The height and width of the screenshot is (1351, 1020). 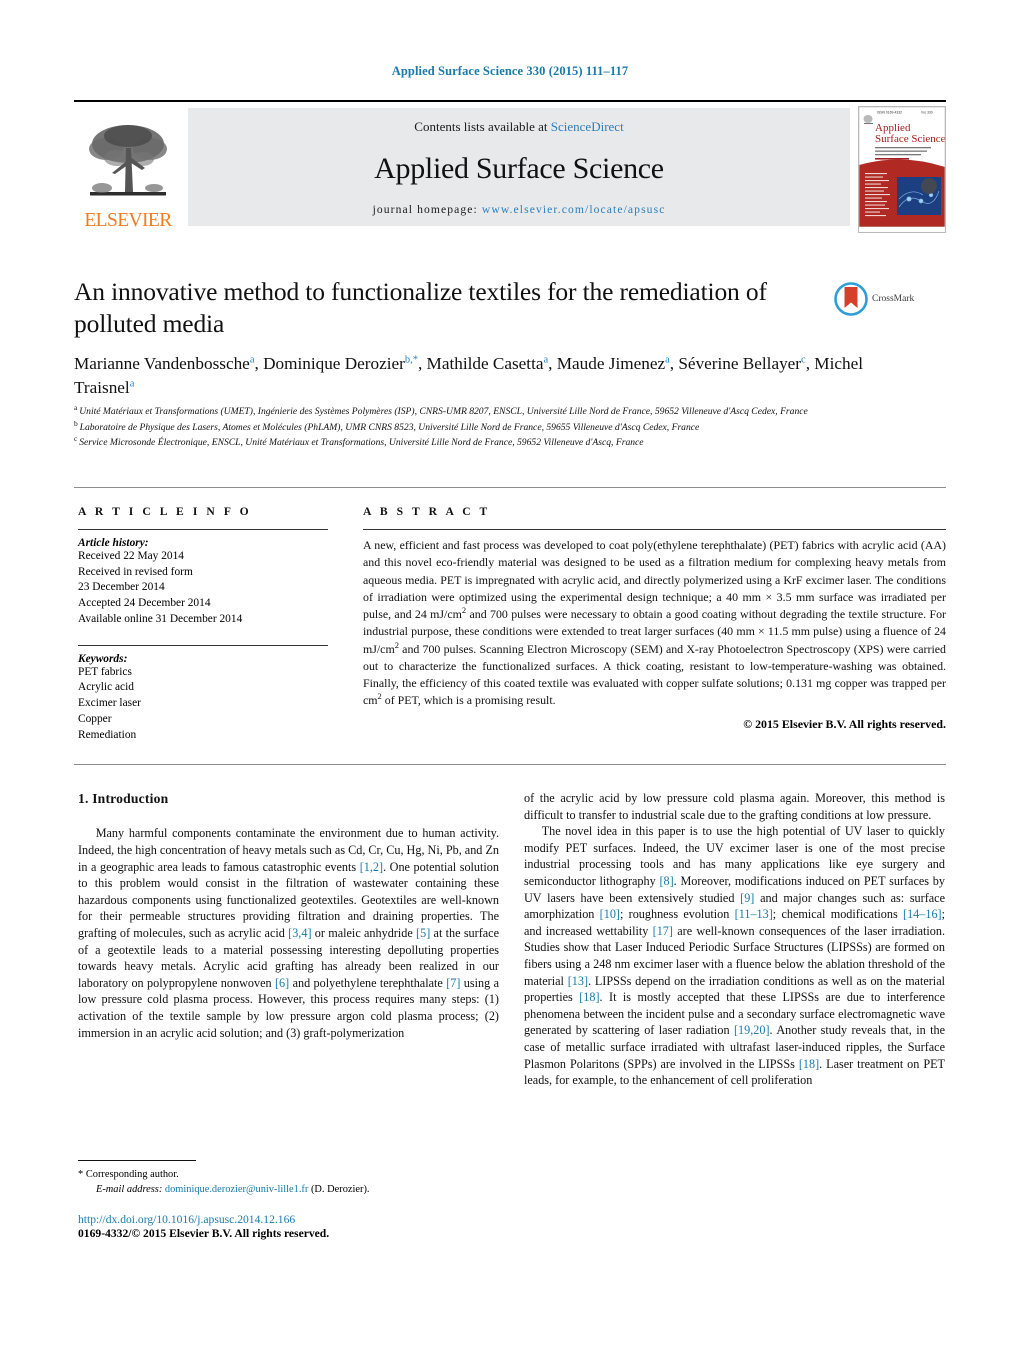 What do you see at coordinates (411, 360) in the screenshot?
I see `author-affiliation-mark: b,*` at bounding box center [411, 360].